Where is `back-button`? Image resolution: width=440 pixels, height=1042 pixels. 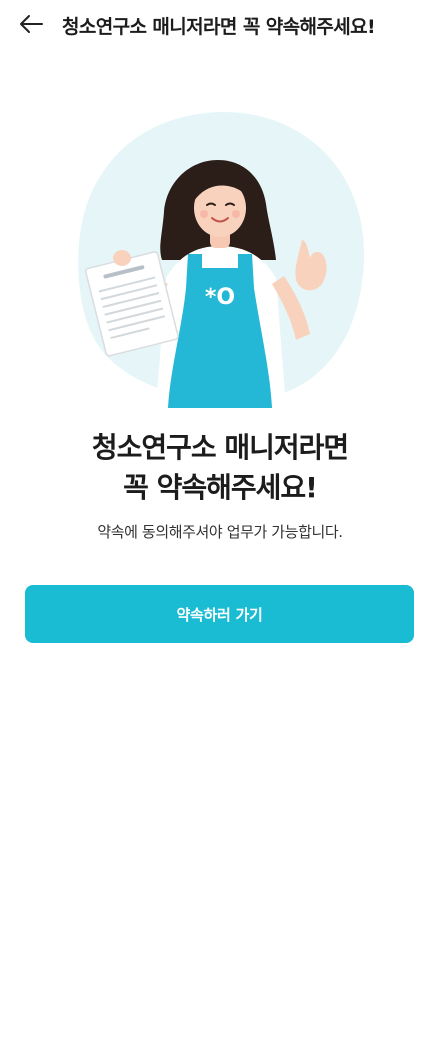
back-button is located at coordinates (31, 24).